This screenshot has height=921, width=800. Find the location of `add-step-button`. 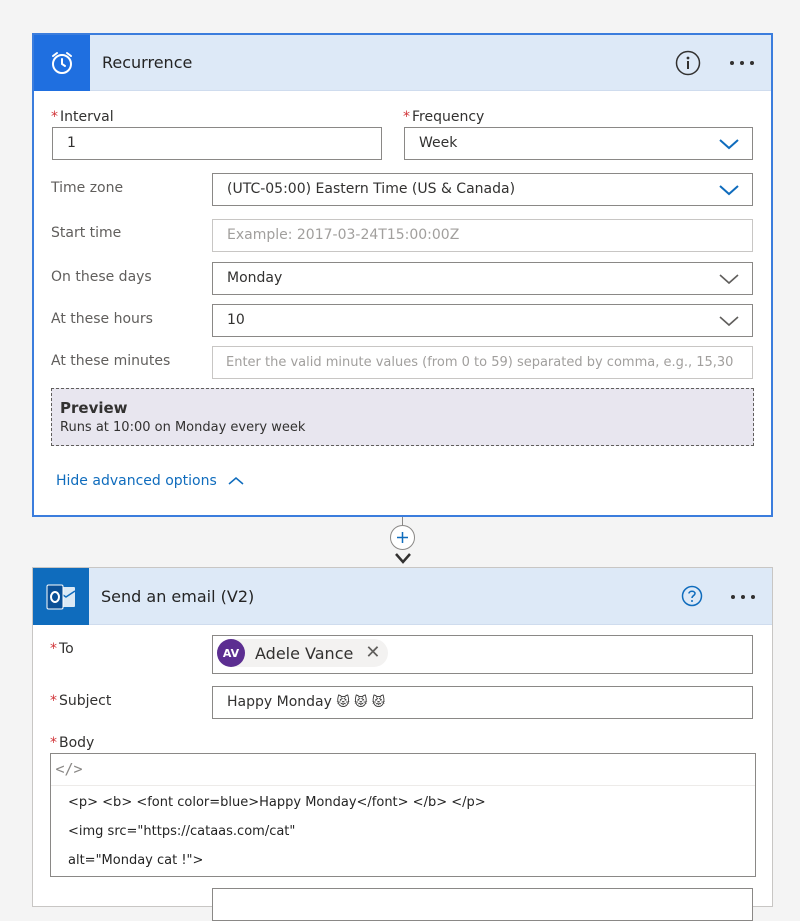

add-step-button is located at coordinates (402, 537).